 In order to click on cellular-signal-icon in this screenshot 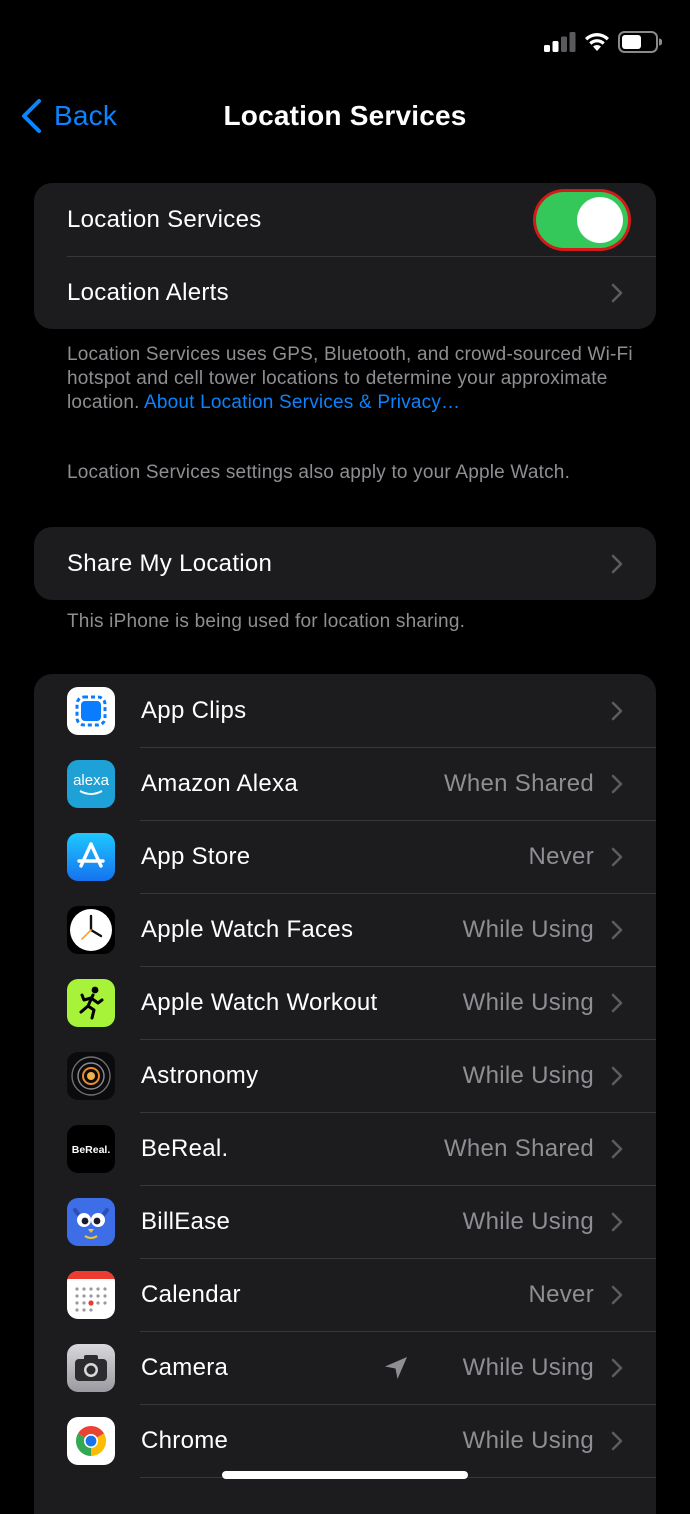, I will do `click(560, 42)`.